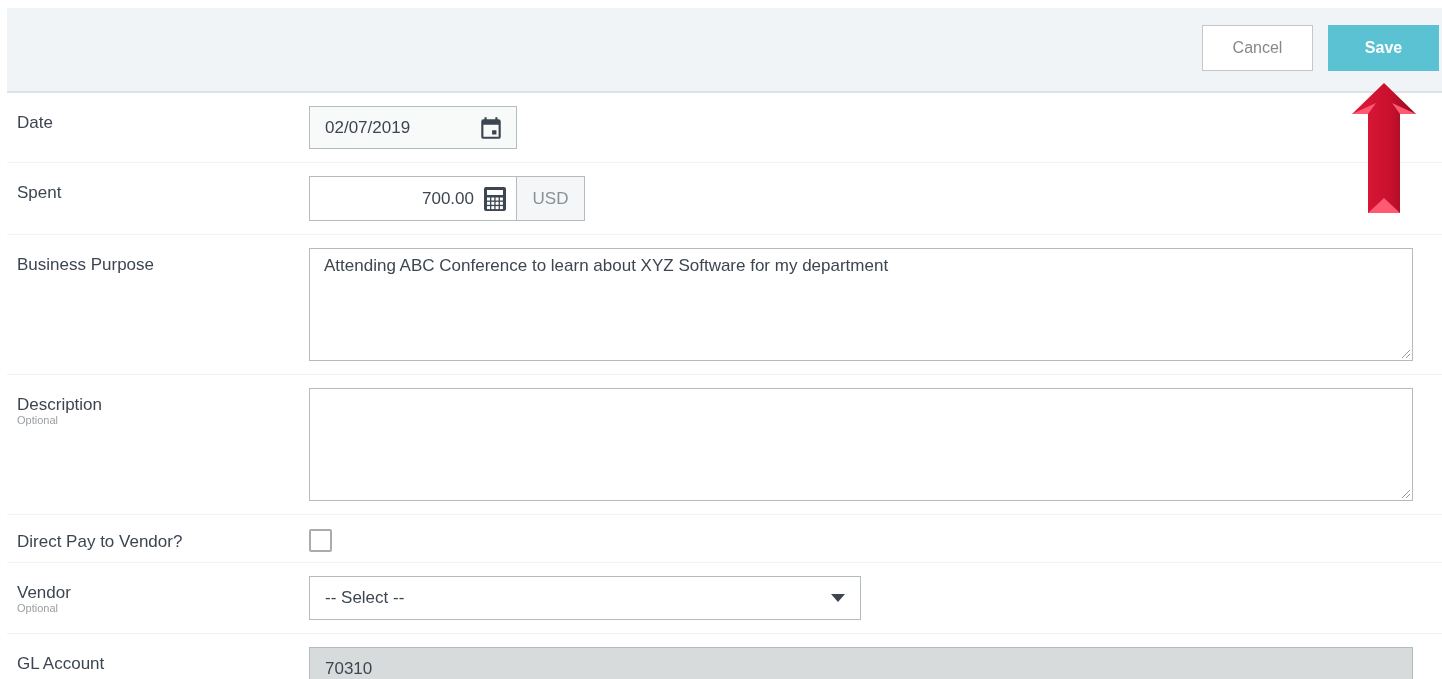 The width and height of the screenshot is (1442, 679). Describe the element at coordinates (491, 127) in the screenshot. I see `calendar-icon` at that location.